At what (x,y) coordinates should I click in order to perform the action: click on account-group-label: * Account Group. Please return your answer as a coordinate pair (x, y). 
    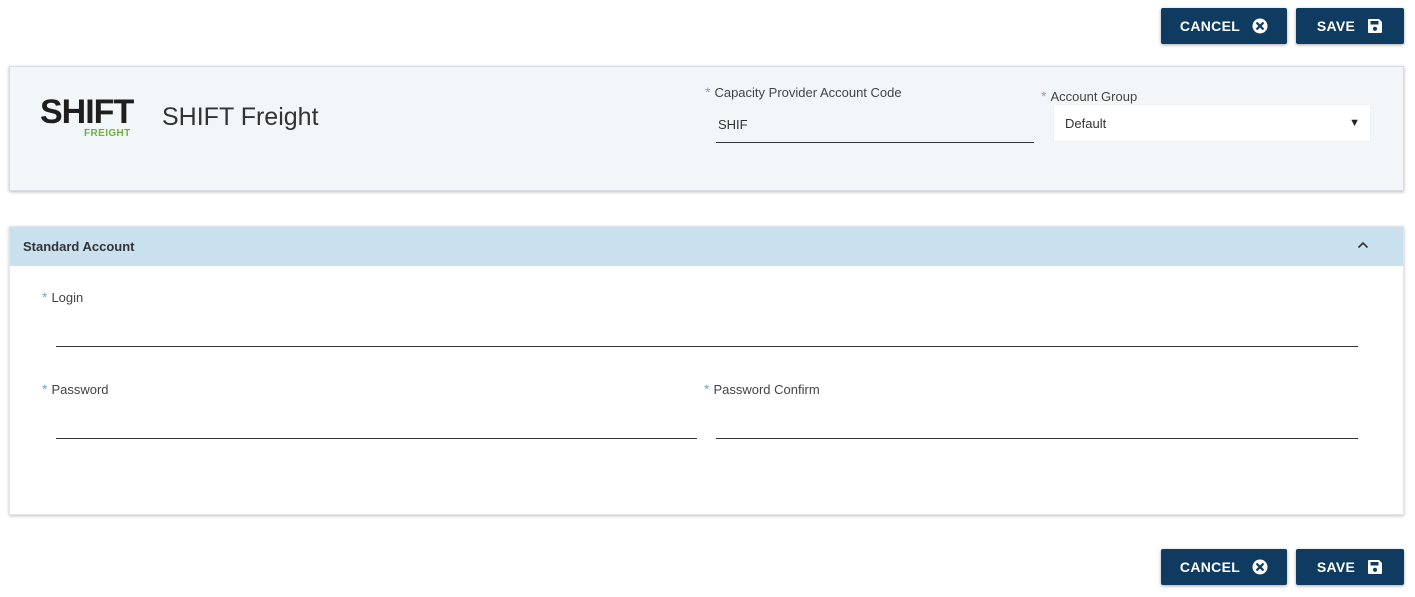
    Looking at the image, I should click on (1089, 96).